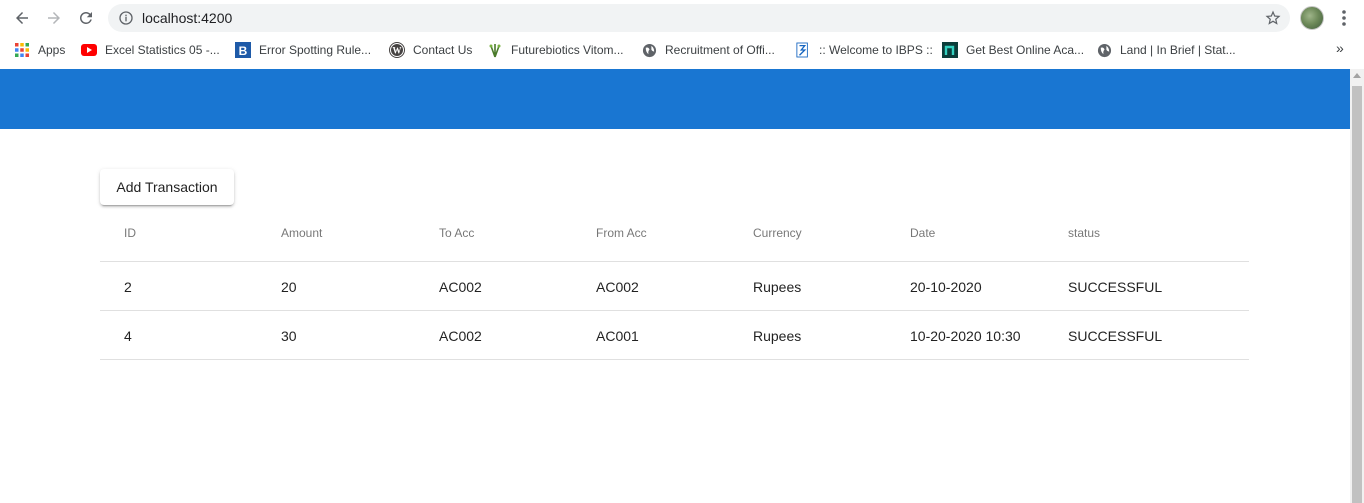 The width and height of the screenshot is (1364, 503). I want to click on column-header-status: status, so click(1084, 233).